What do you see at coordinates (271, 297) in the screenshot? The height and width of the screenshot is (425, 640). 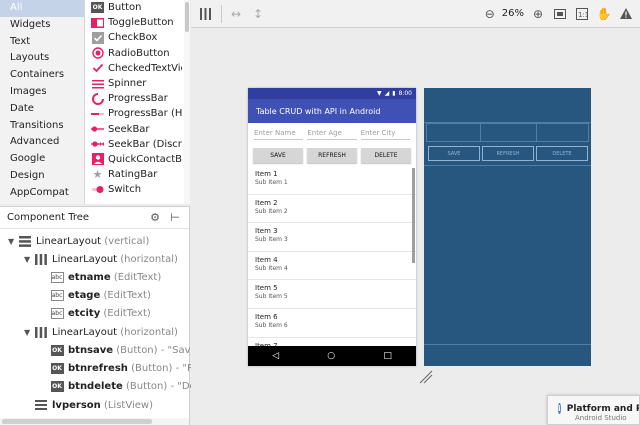 I see `list-item-subtitle: Sub Item 5` at bounding box center [271, 297].